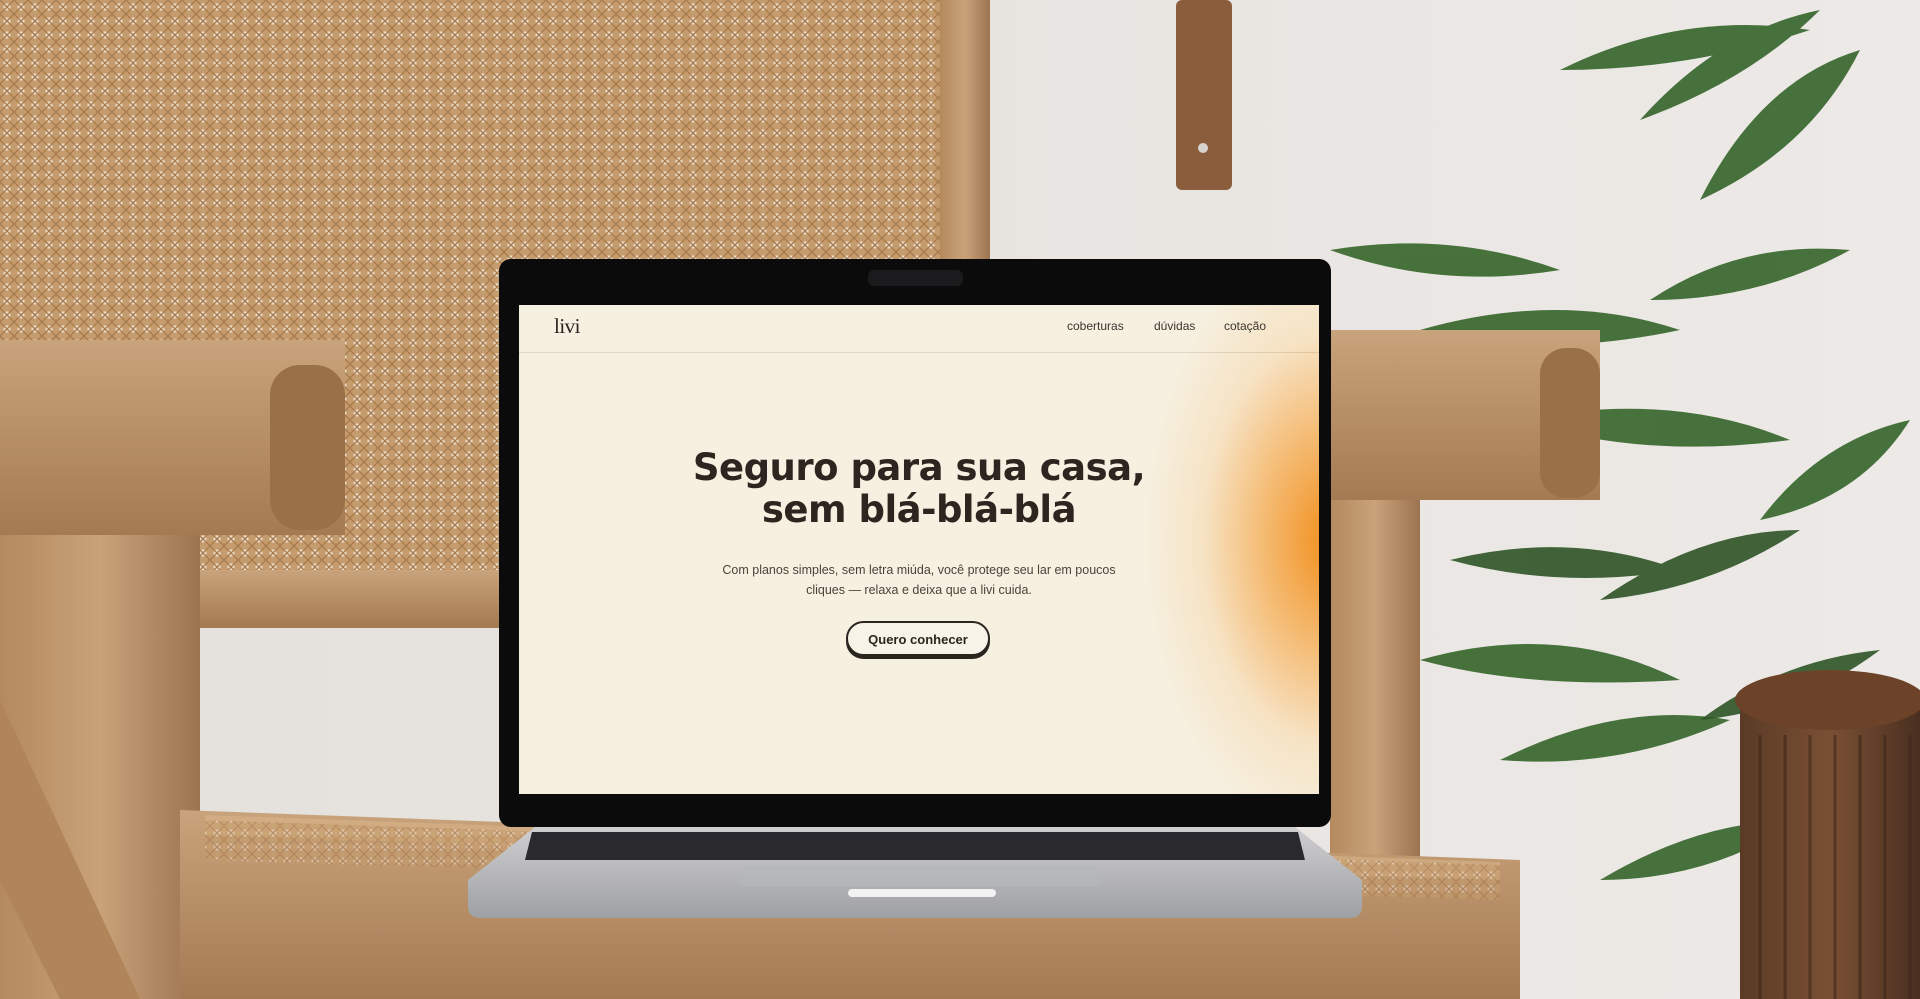  What do you see at coordinates (1095, 326) in the screenshot?
I see `nav-link-coberturas: coberturas` at bounding box center [1095, 326].